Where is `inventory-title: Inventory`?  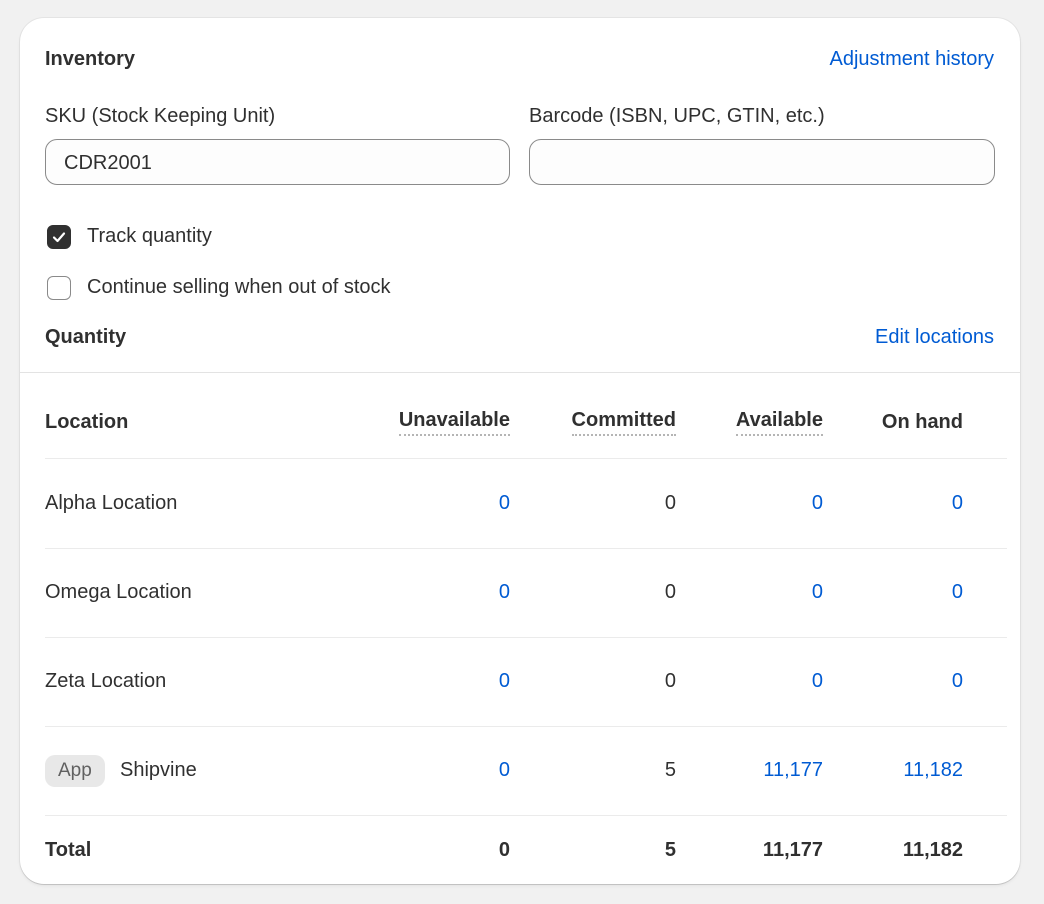 inventory-title: Inventory is located at coordinates (90, 59).